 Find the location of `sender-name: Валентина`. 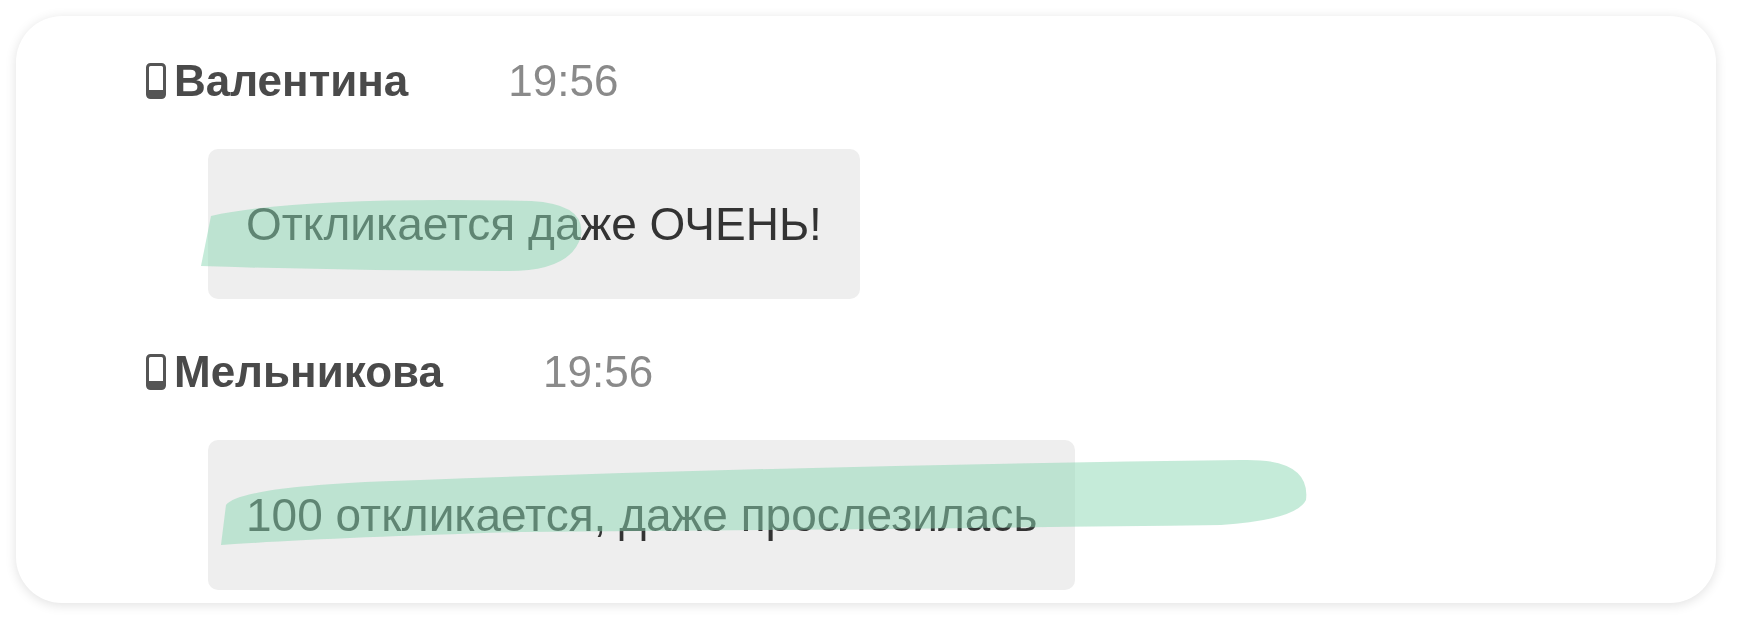

sender-name: Валентина is located at coordinates (291, 81).